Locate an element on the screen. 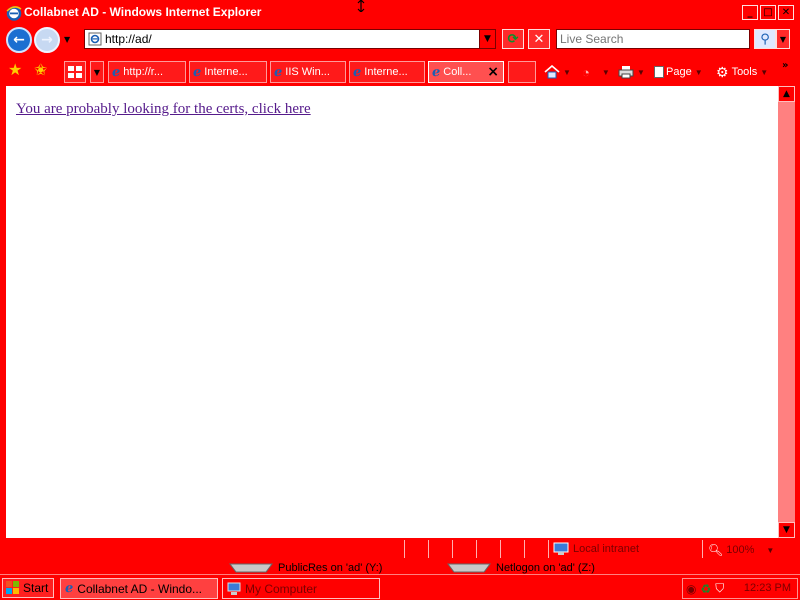 The image size is (800, 600). forward-arrow-icon: → is located at coordinates (47, 40).